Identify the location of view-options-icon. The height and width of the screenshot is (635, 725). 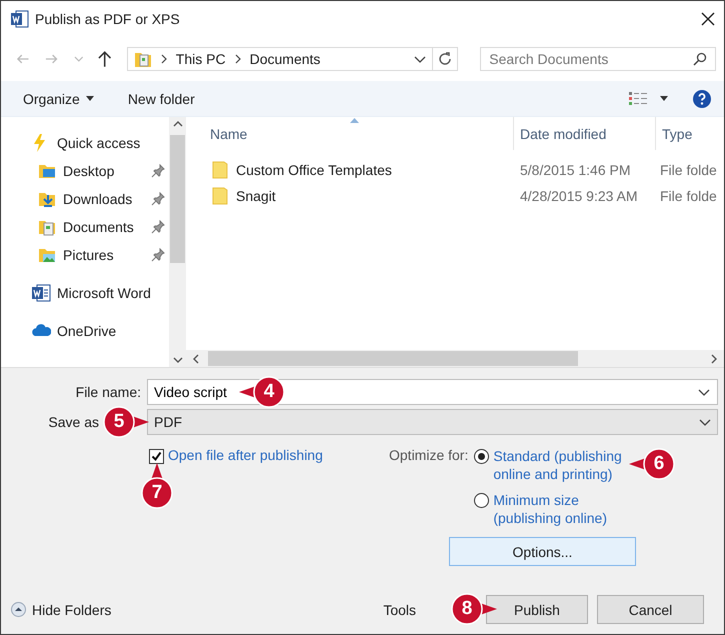
(638, 98).